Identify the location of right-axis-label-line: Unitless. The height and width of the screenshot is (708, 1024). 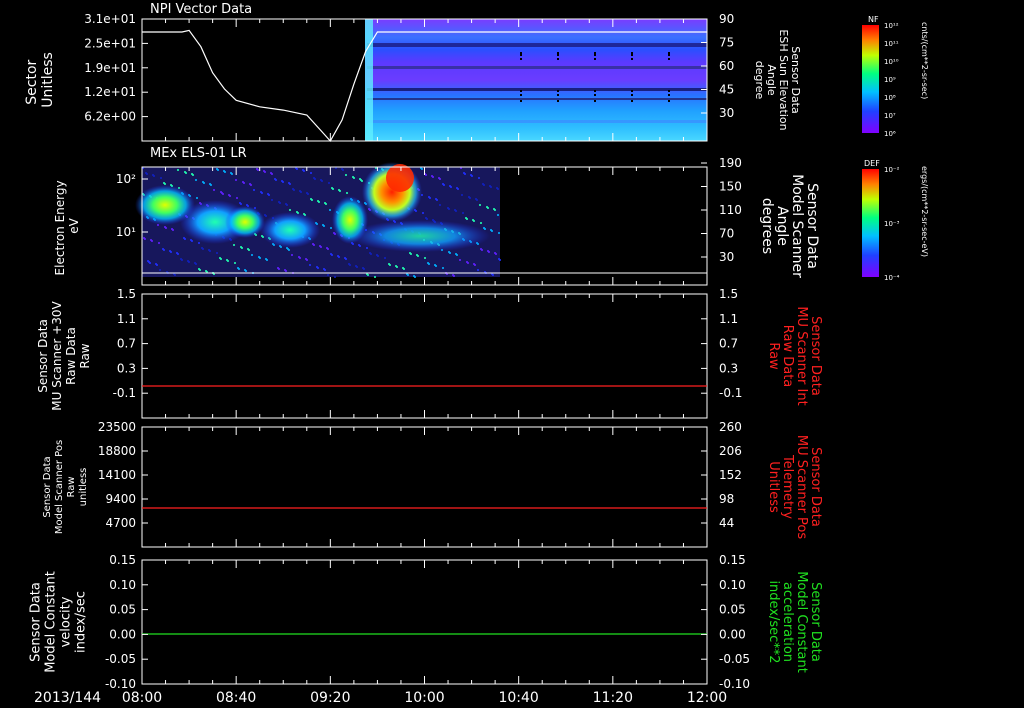
(773, 487).